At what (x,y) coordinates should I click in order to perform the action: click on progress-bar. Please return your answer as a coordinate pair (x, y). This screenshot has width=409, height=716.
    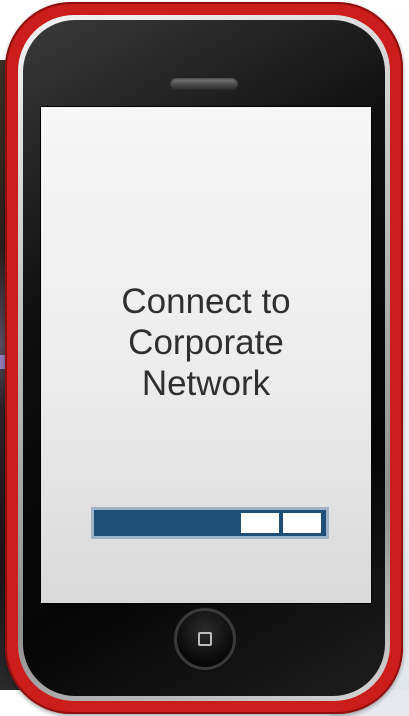
    Looking at the image, I should click on (210, 523).